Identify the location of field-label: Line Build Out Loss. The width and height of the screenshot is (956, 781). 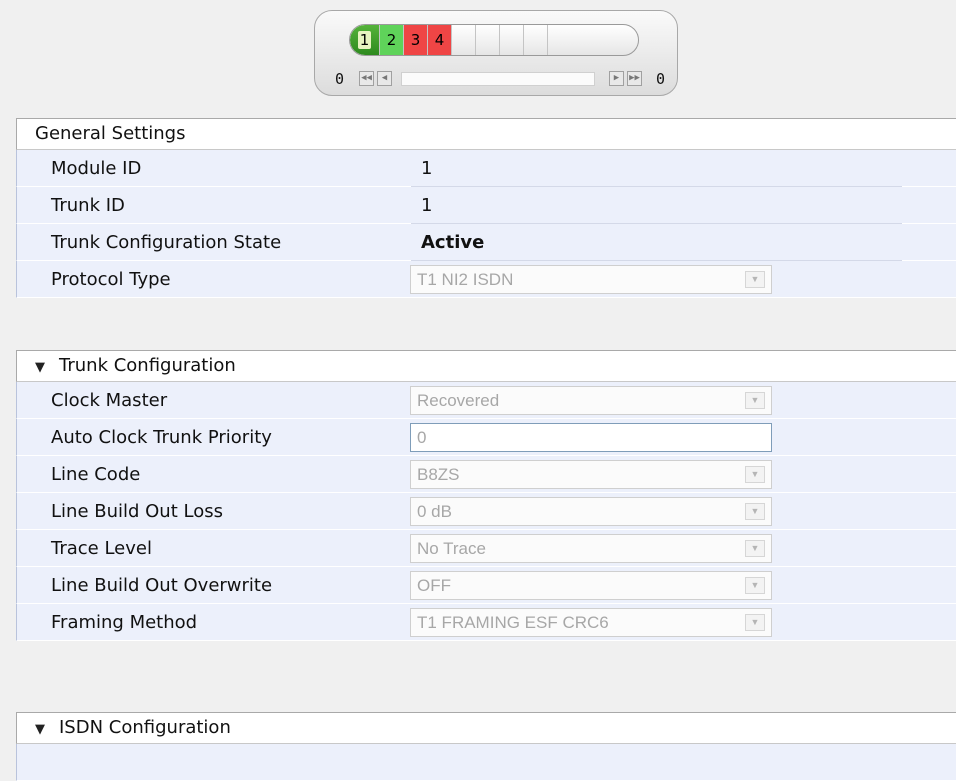
(137, 511).